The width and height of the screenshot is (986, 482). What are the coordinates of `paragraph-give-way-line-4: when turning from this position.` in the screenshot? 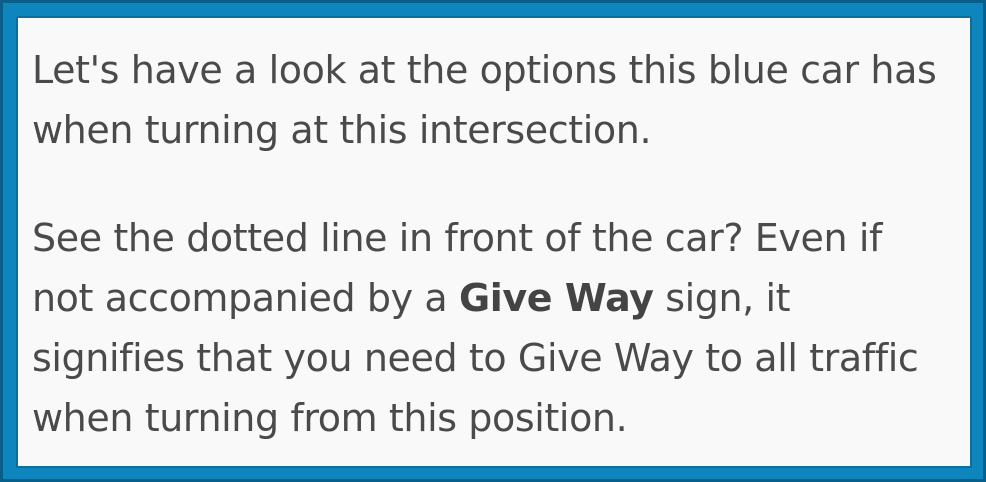 It's located at (330, 418).